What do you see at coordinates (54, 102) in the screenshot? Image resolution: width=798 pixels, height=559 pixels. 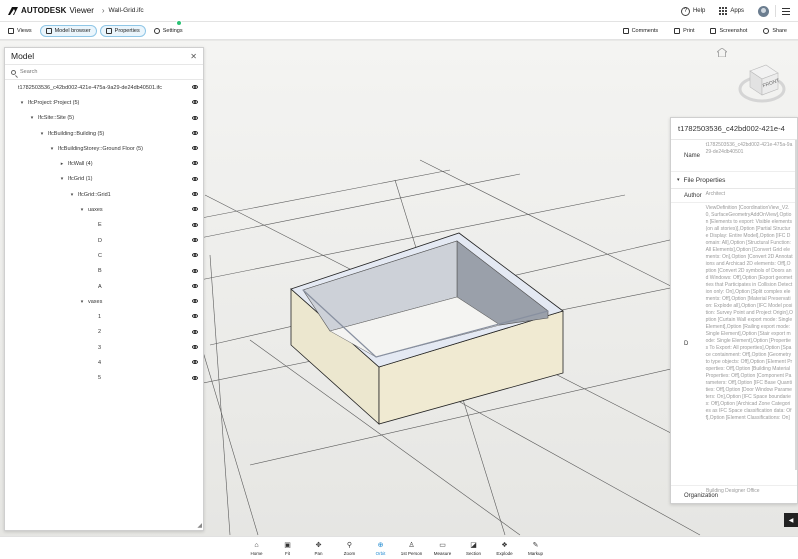 I see `tree-row-label: IfcProject::Project (5)` at bounding box center [54, 102].